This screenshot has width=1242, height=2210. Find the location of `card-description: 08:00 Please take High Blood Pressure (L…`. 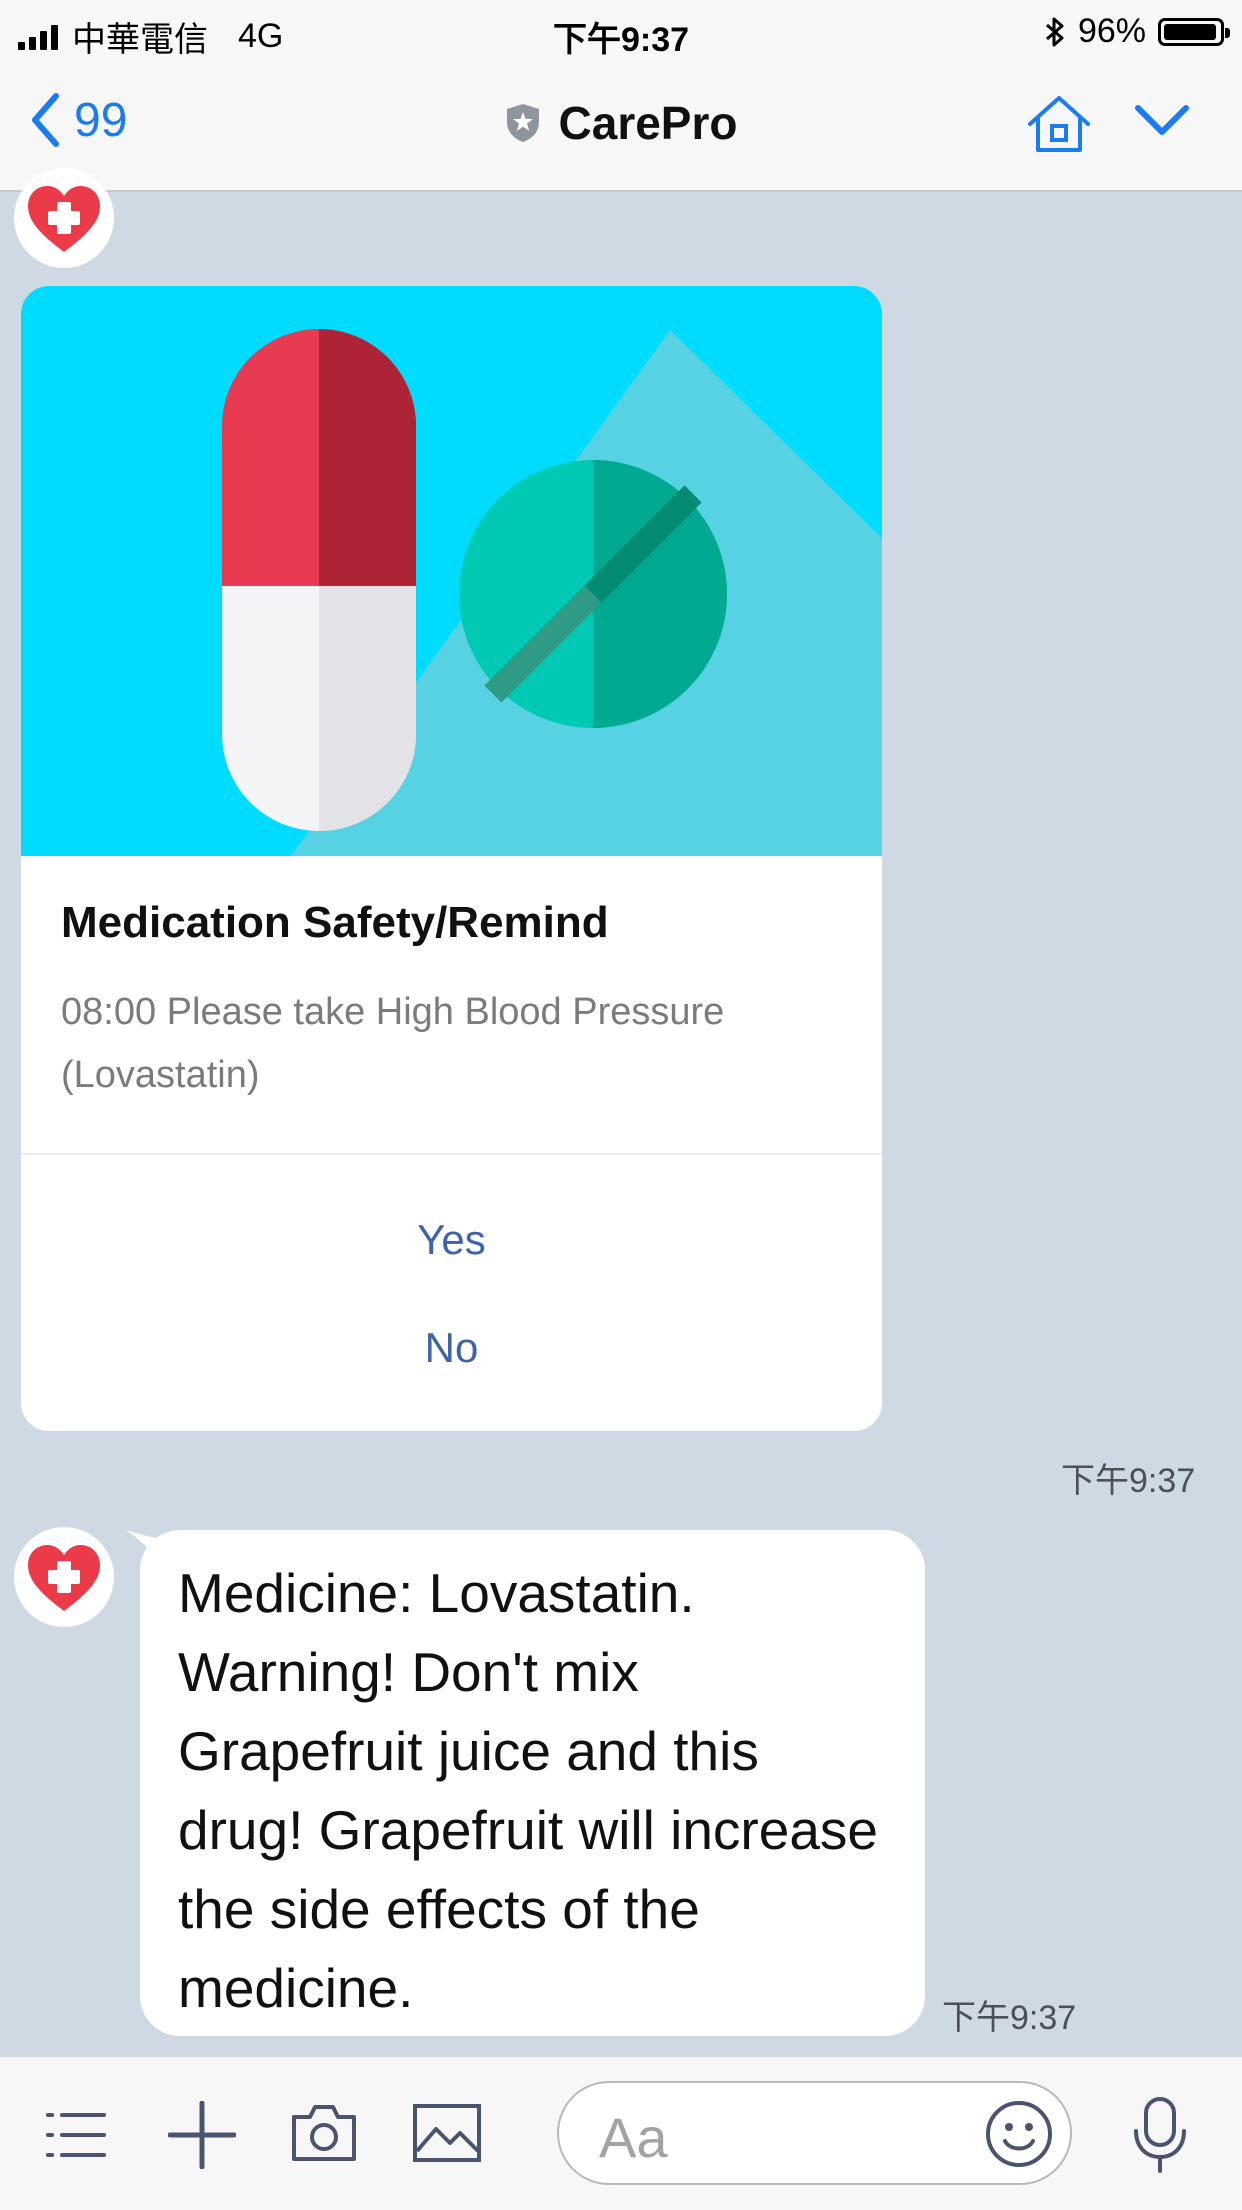

card-description: 08:00 Please take High Blood Pressure (L… is located at coordinates (393, 1043).